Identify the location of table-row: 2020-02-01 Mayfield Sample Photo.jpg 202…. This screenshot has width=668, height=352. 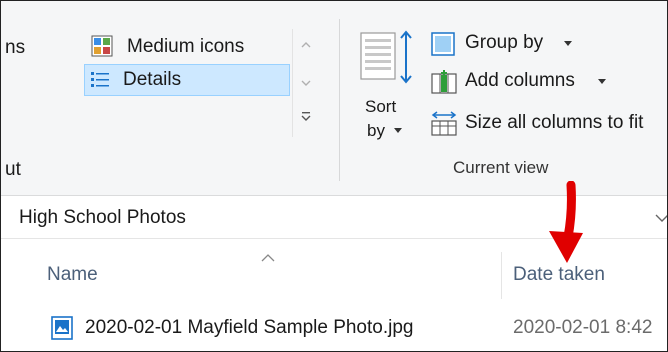
(334, 328).